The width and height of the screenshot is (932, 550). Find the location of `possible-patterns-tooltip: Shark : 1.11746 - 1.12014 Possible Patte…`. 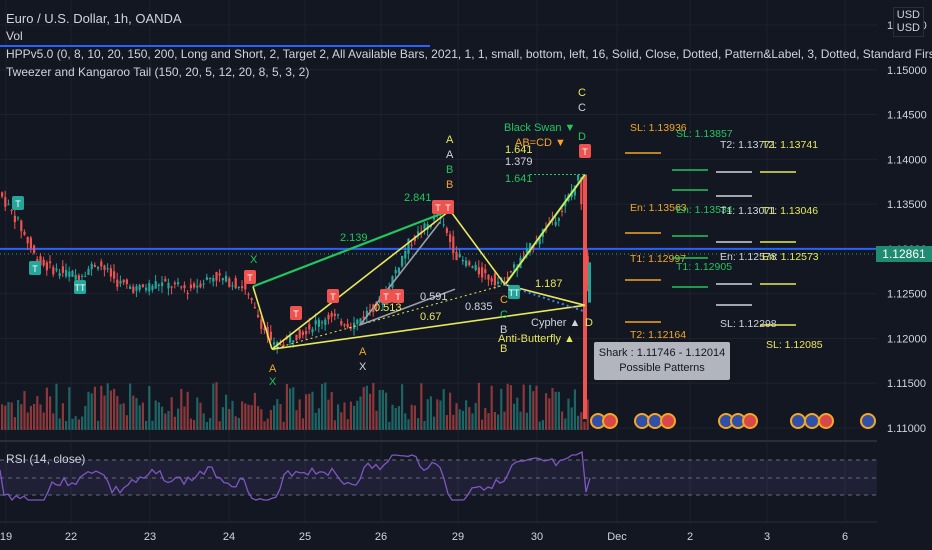

possible-patterns-tooltip: Shark : 1.11746 - 1.12014 Possible Patte… is located at coordinates (662, 361).